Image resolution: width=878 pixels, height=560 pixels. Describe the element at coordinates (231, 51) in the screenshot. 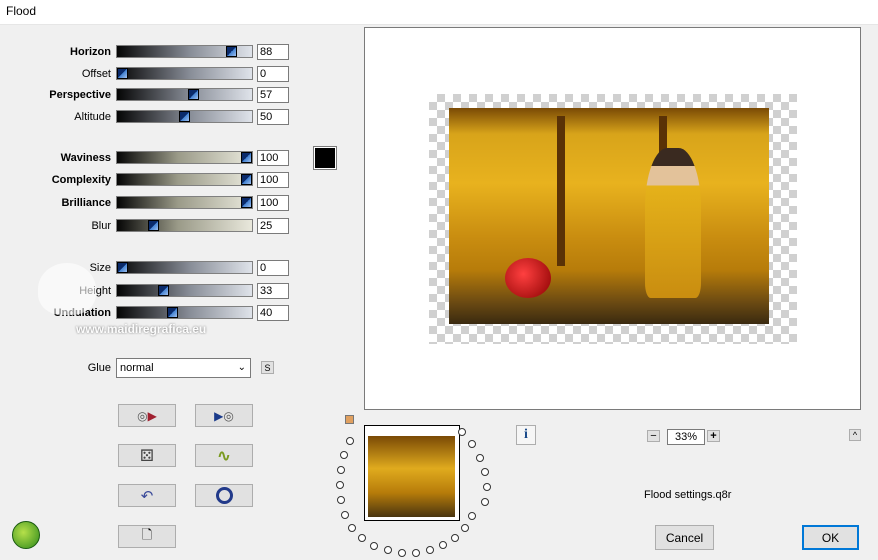

I see `horizon-slider-thumb` at that location.